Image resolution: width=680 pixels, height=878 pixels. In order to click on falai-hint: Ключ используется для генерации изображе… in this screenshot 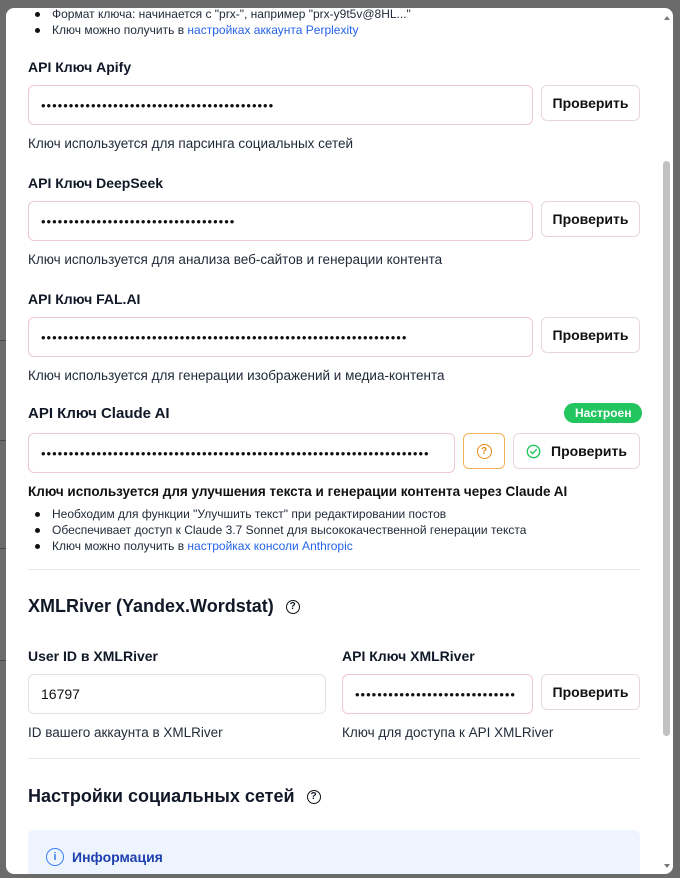, I will do `click(236, 375)`.